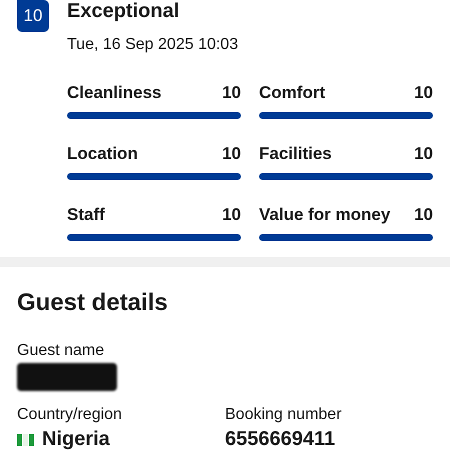 This screenshot has height=450, width=450. What do you see at coordinates (280, 439) in the screenshot?
I see `booking-number: 6556669411` at bounding box center [280, 439].